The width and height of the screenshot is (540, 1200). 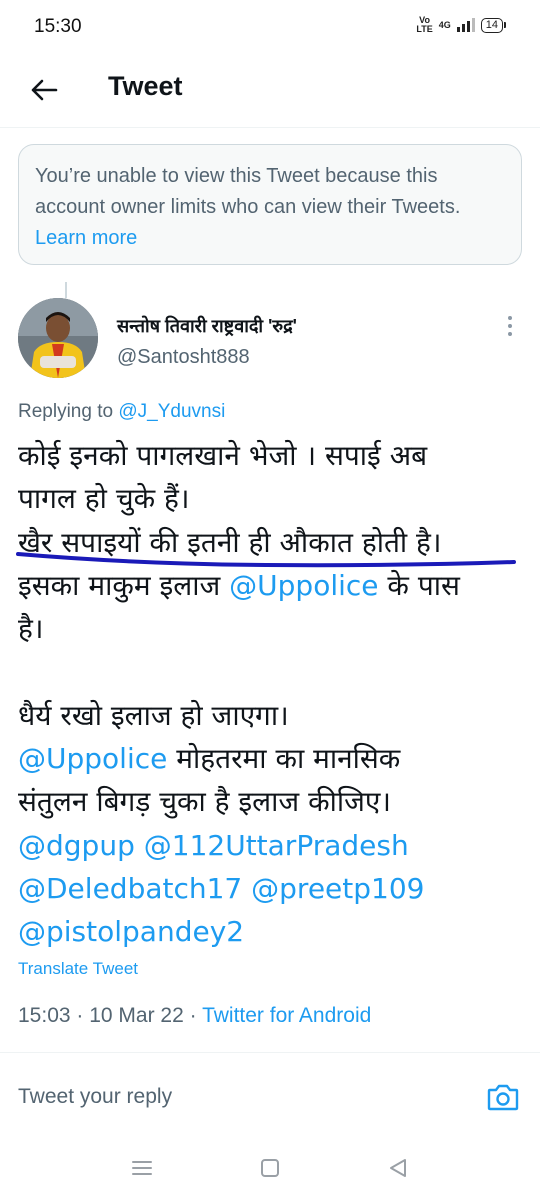 What do you see at coordinates (276, 845) in the screenshot?
I see `mention-link: @112UttarPradesh` at bounding box center [276, 845].